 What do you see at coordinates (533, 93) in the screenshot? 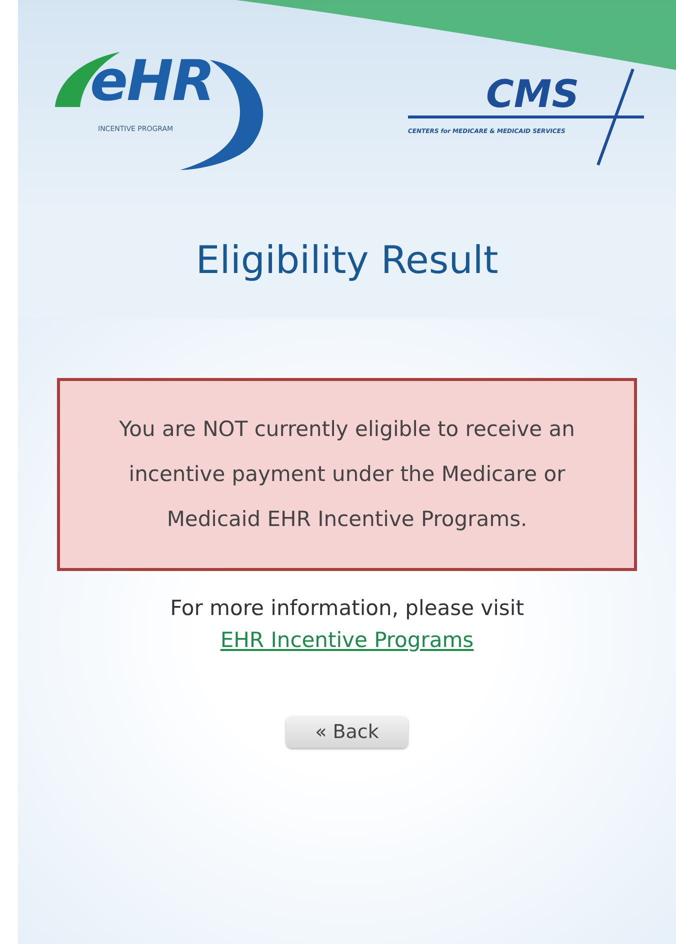
I see `logo-mark: CMS` at bounding box center [533, 93].